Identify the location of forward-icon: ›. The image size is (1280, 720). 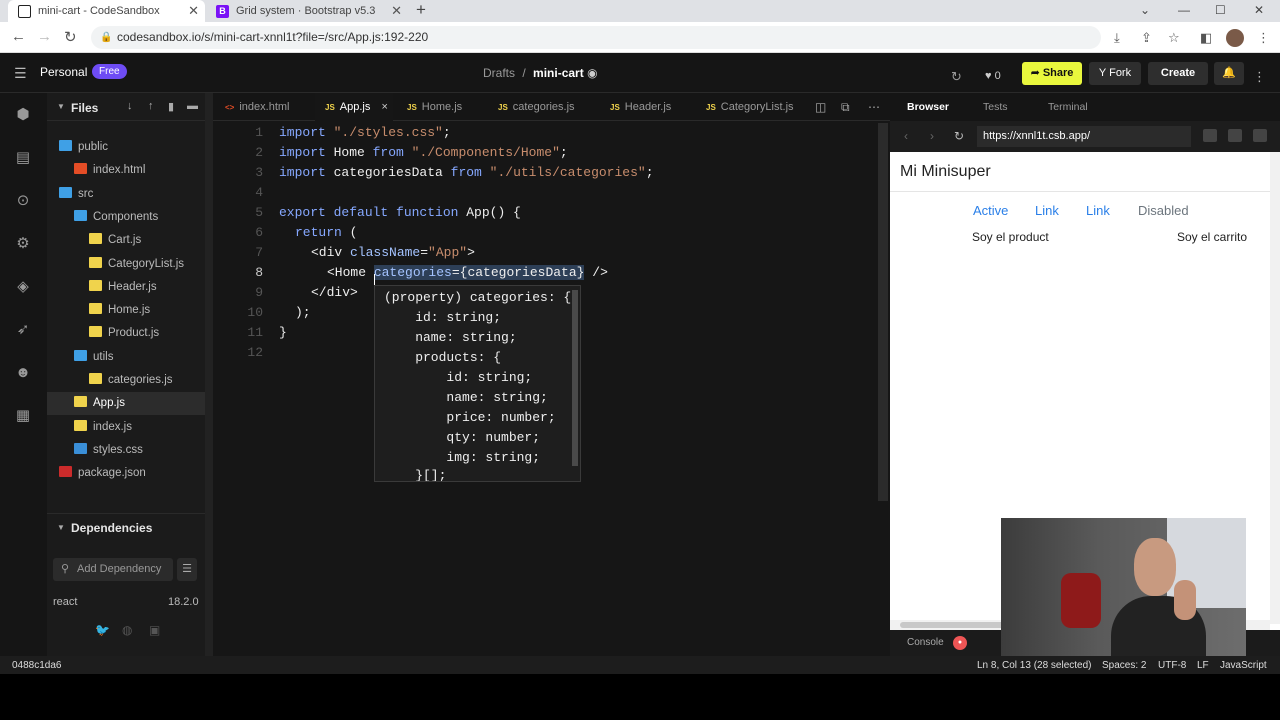
(932, 136).